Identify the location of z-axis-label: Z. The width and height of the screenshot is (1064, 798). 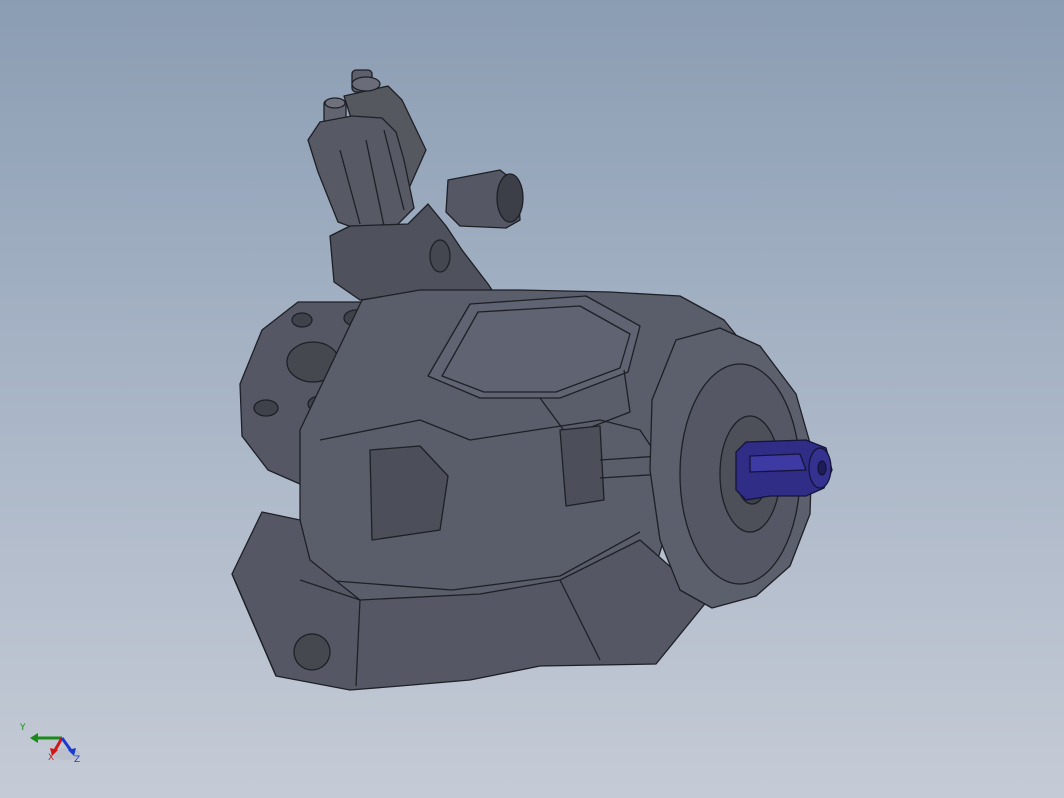
(77, 760).